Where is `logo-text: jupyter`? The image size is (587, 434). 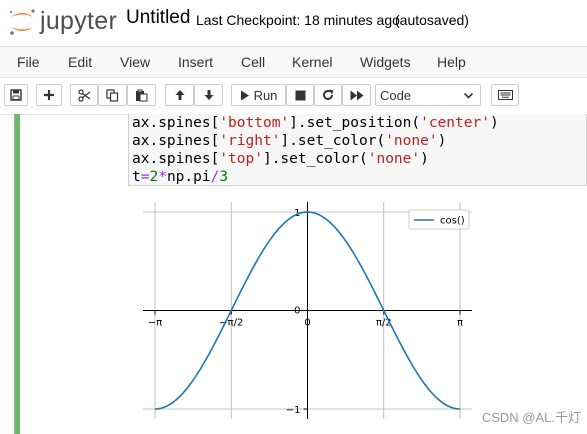 logo-text: jupyter is located at coordinates (79, 21).